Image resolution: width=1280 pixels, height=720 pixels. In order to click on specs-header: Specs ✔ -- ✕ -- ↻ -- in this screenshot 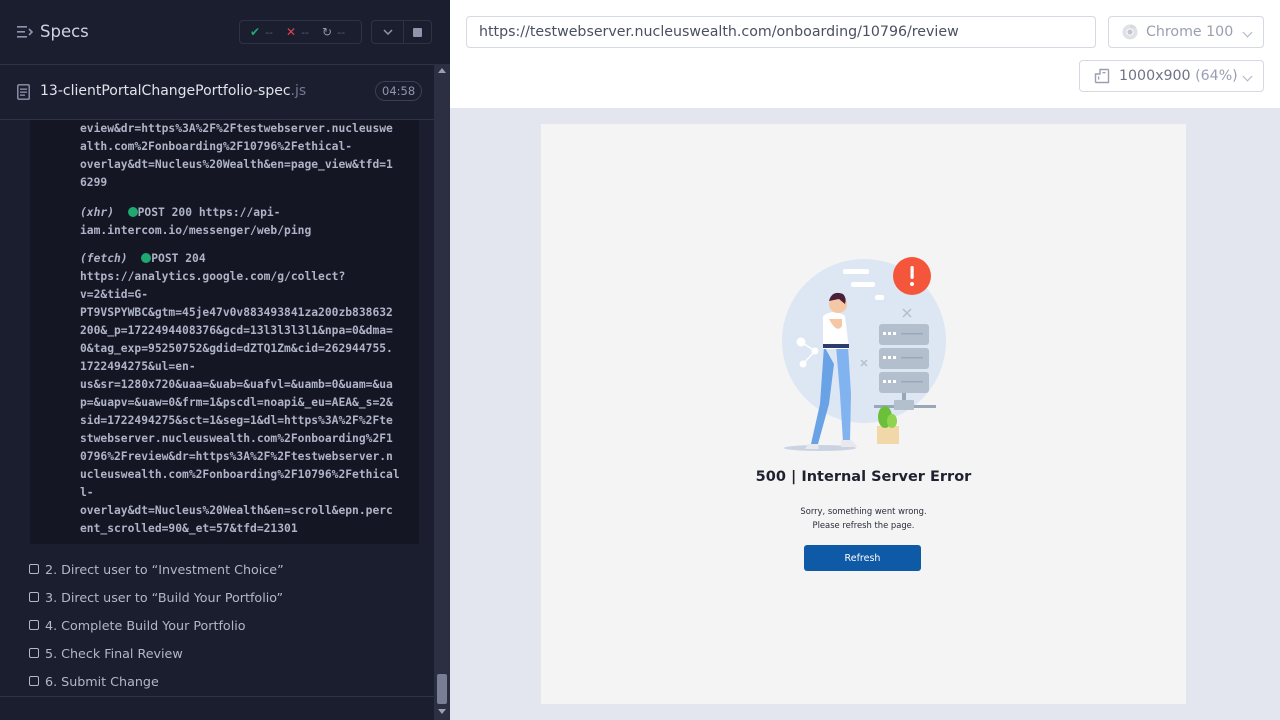, I will do `click(225, 32)`.